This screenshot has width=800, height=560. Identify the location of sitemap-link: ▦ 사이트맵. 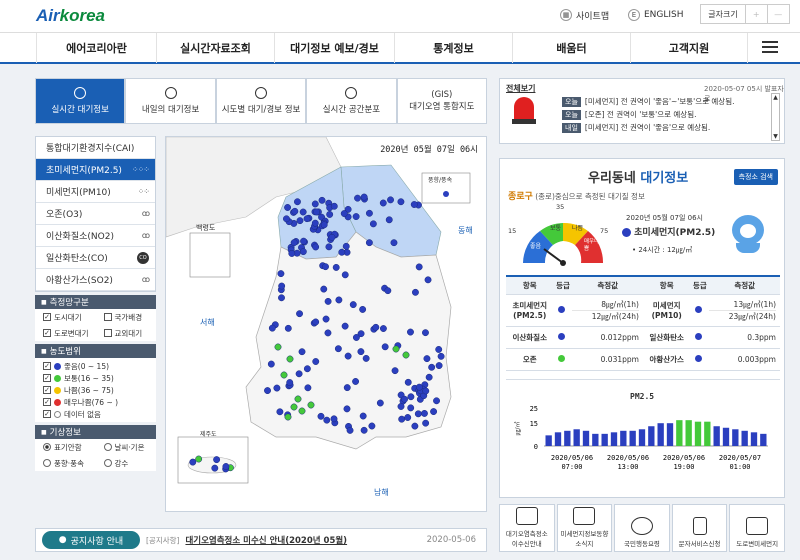
(584, 15).